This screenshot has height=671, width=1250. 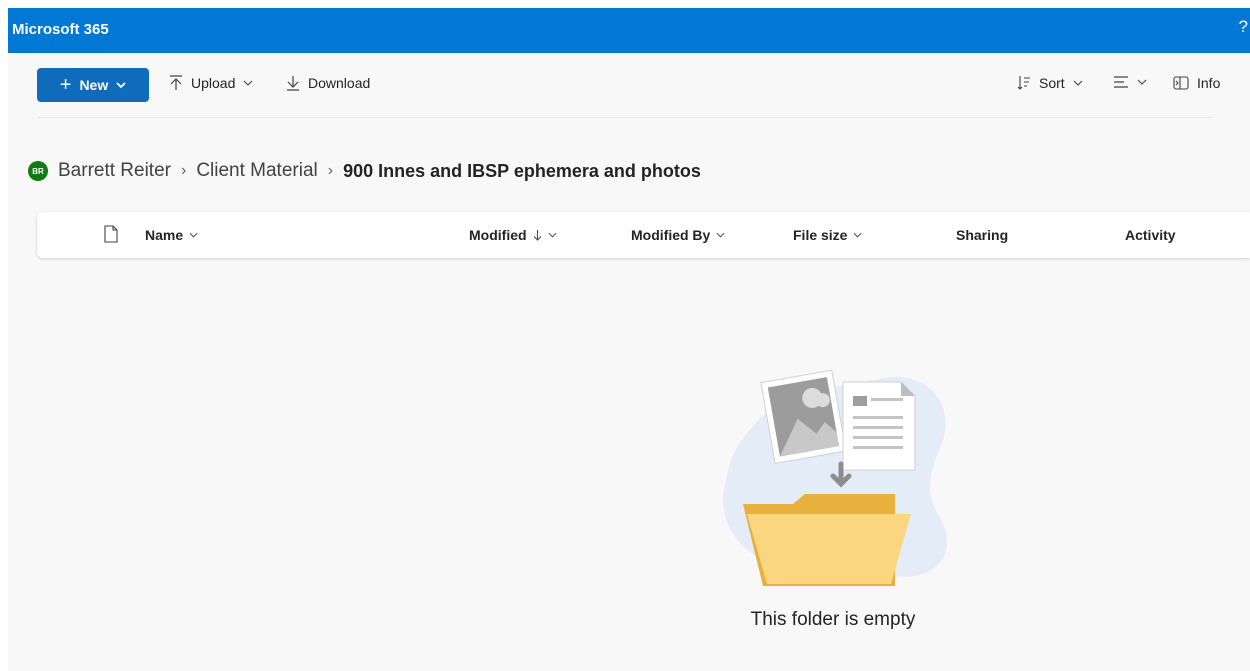 I want to click on sort-button: Sort, so click(x=1050, y=83).